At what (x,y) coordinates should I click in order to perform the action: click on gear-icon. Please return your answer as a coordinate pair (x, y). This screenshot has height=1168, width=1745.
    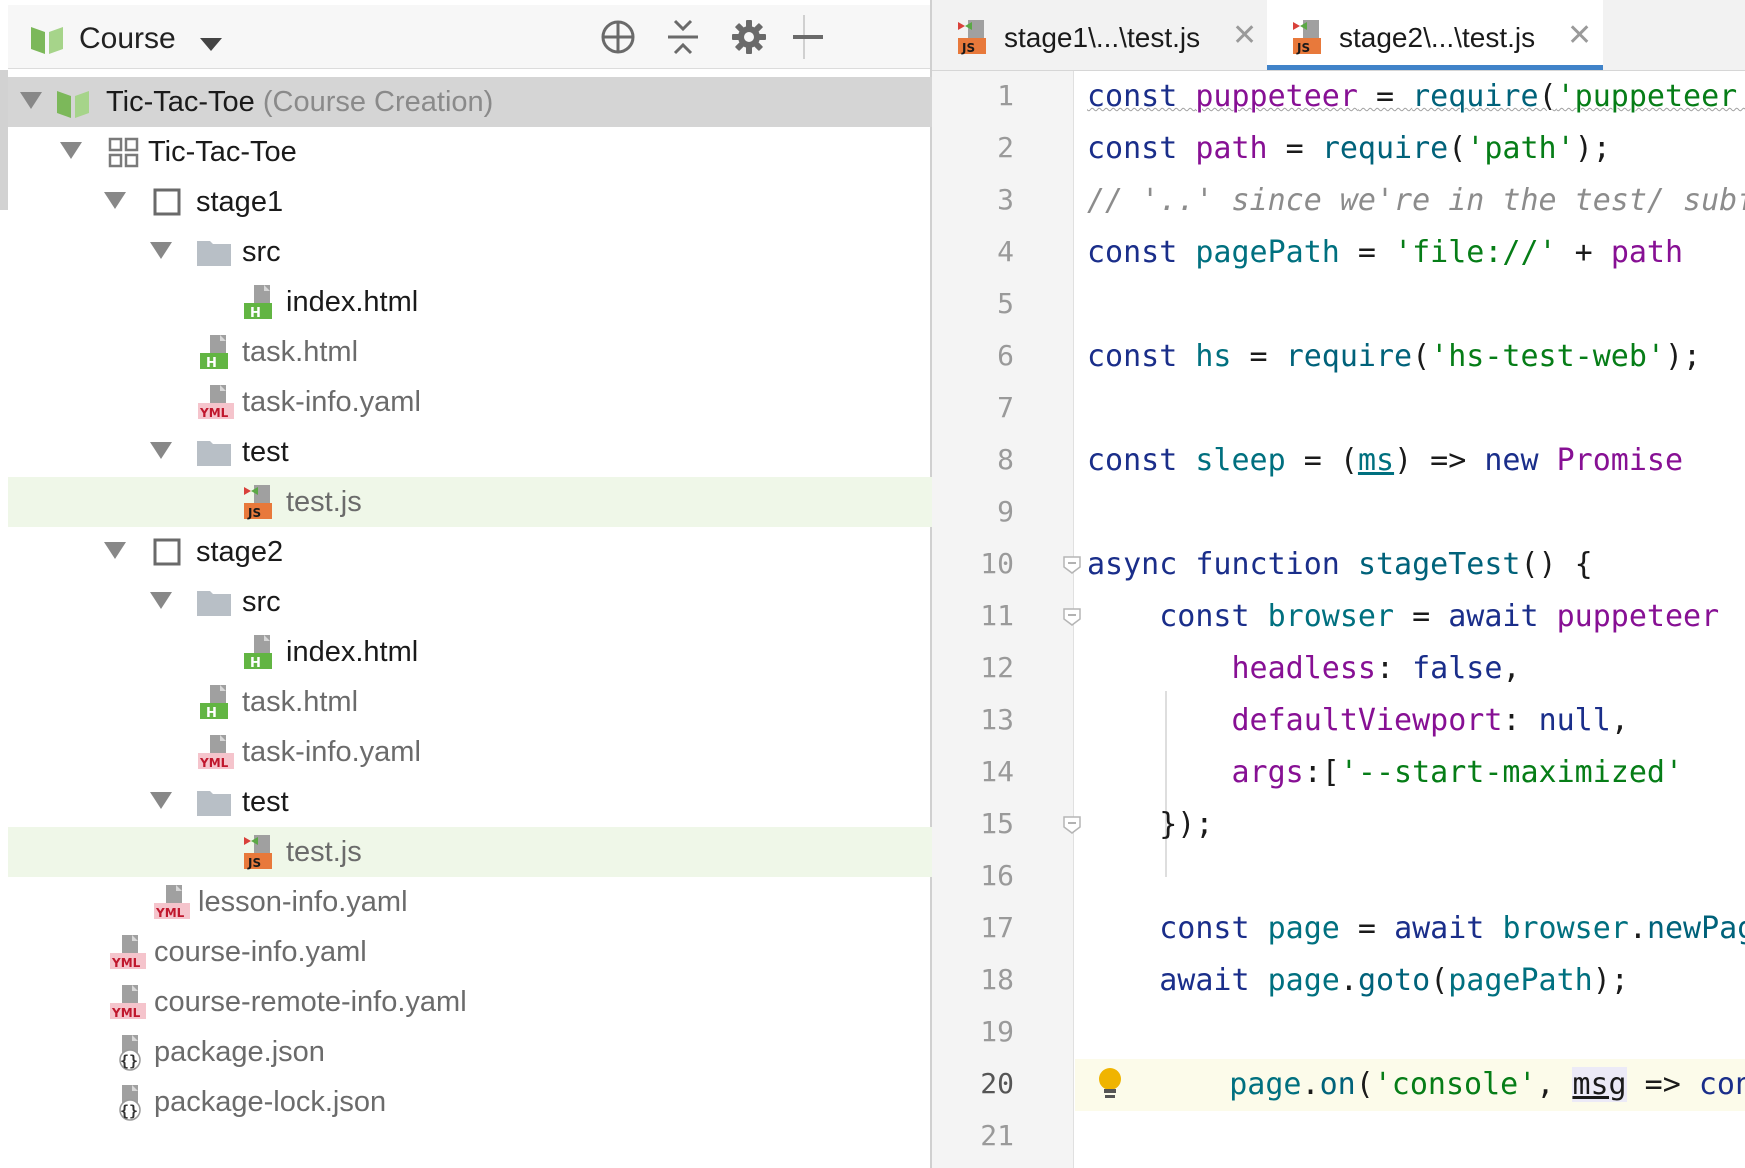
    Looking at the image, I should click on (749, 37).